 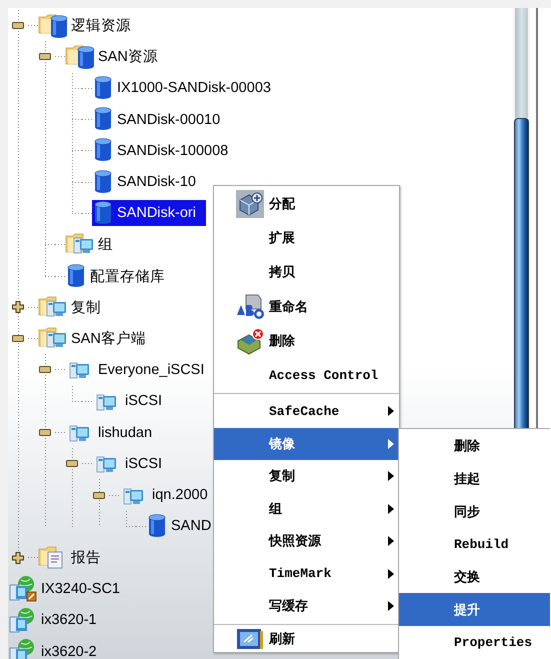 I want to click on tree-item: SAN客户端, so click(x=93, y=339).